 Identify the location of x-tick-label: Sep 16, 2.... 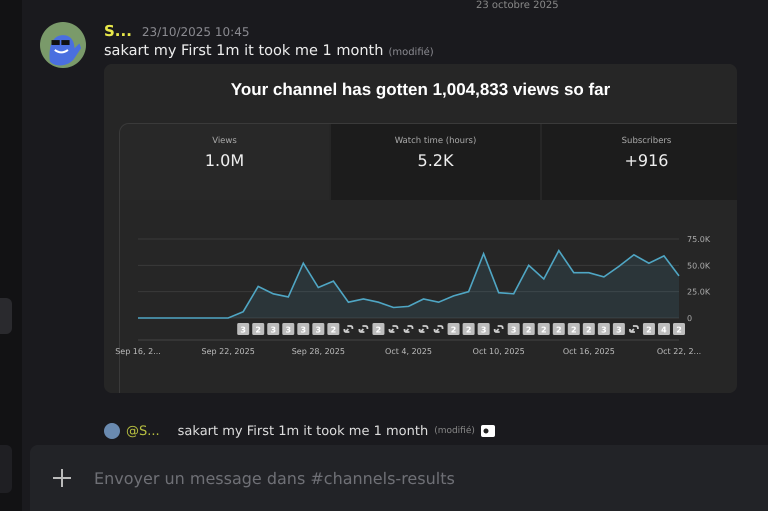
(138, 351).